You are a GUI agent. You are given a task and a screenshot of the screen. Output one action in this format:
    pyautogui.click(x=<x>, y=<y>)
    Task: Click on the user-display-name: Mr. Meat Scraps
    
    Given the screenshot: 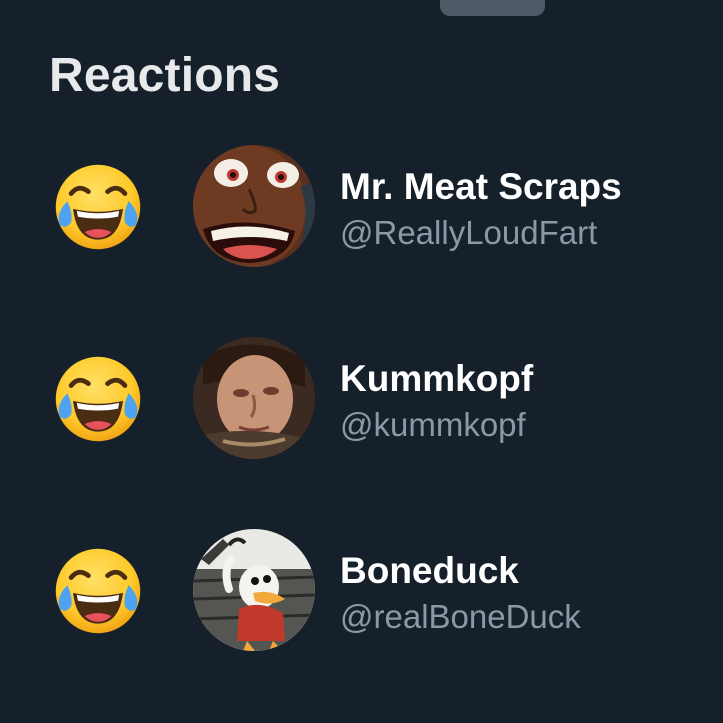 What is the action you would take?
    pyautogui.click(x=481, y=187)
    